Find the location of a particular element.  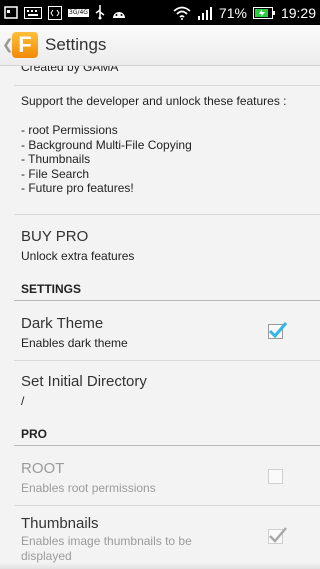

root-checkbox is located at coordinates (275, 476).